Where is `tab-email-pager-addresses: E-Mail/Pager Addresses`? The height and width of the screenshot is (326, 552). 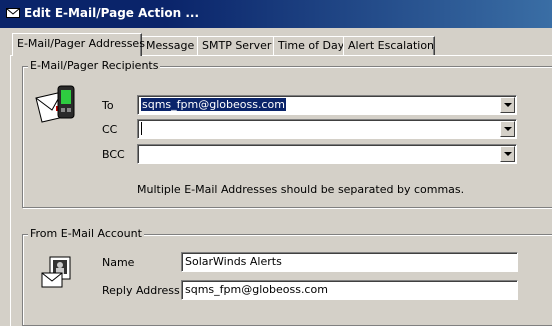 tab-email-pager-addresses: E-Mail/Pager Addresses is located at coordinates (78, 44).